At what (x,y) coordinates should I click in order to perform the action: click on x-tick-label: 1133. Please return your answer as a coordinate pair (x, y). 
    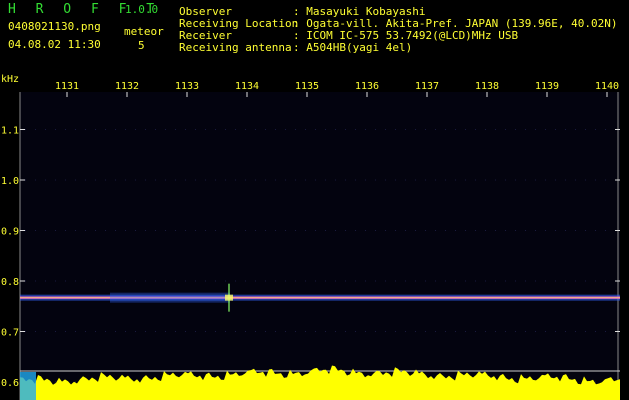
    Looking at the image, I should click on (187, 86).